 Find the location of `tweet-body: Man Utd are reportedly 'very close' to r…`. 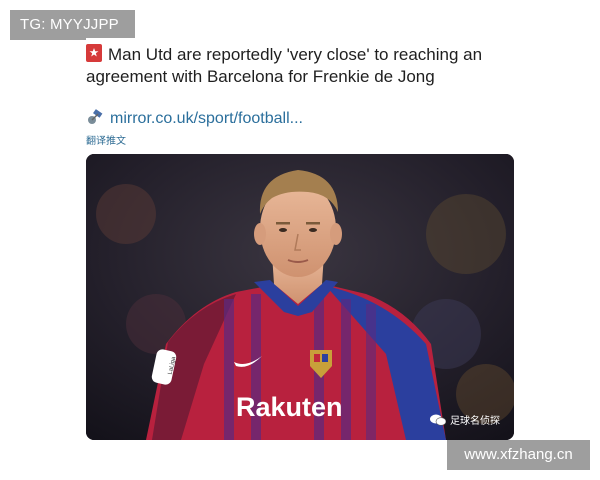

tweet-body: Man Utd are reportedly 'very close' to r… is located at coordinates (284, 65).